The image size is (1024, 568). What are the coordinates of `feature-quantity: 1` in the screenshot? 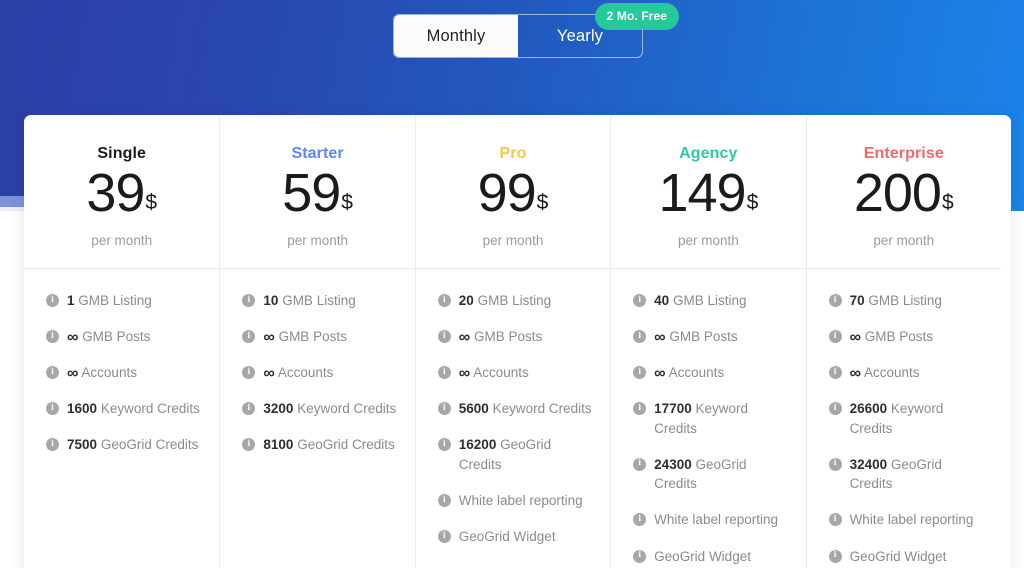 It's located at (71, 300).